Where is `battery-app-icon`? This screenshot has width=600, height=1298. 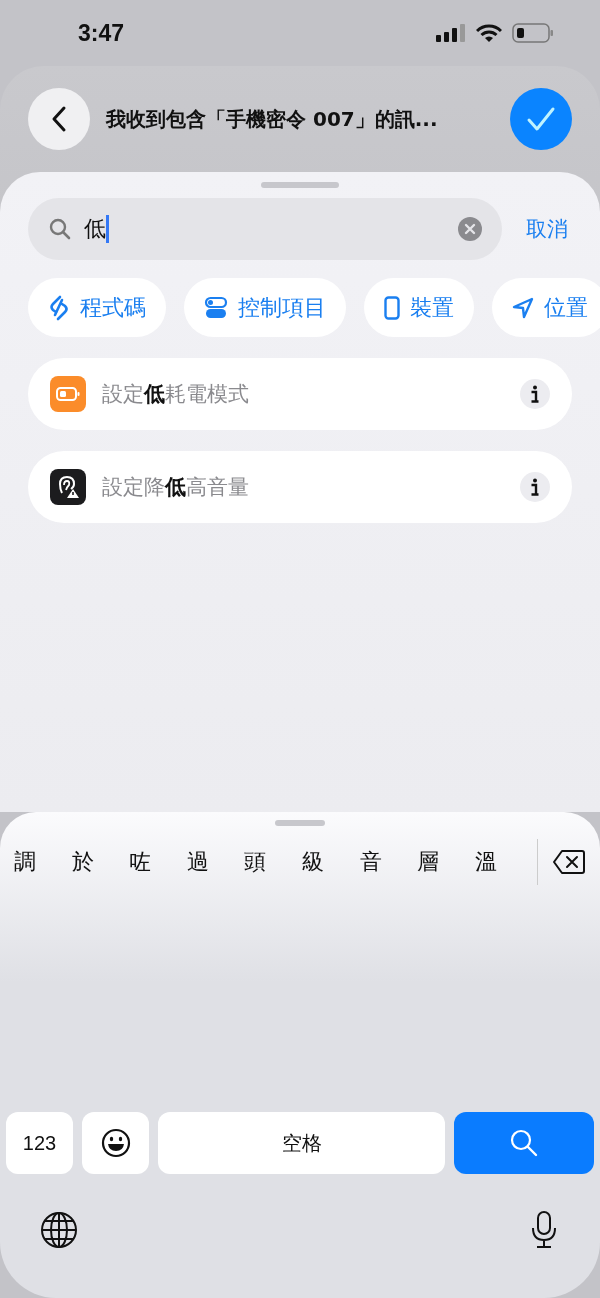
battery-app-icon is located at coordinates (68, 394).